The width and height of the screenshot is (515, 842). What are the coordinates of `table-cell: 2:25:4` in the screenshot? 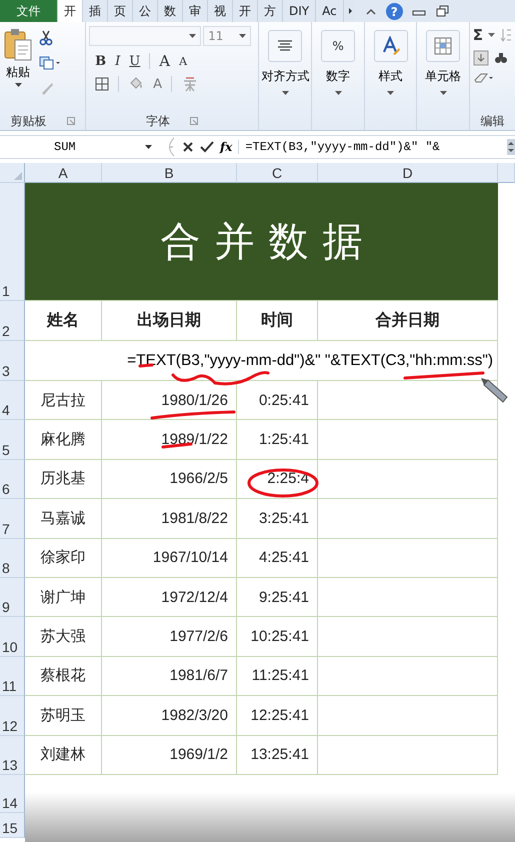 It's located at (277, 480).